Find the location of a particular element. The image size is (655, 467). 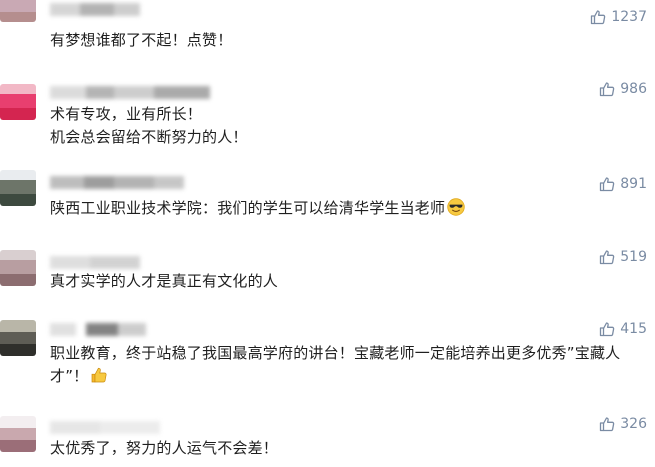

comment-text: 太优秀了，努力的人运气不会差！ is located at coordinates (164, 448).